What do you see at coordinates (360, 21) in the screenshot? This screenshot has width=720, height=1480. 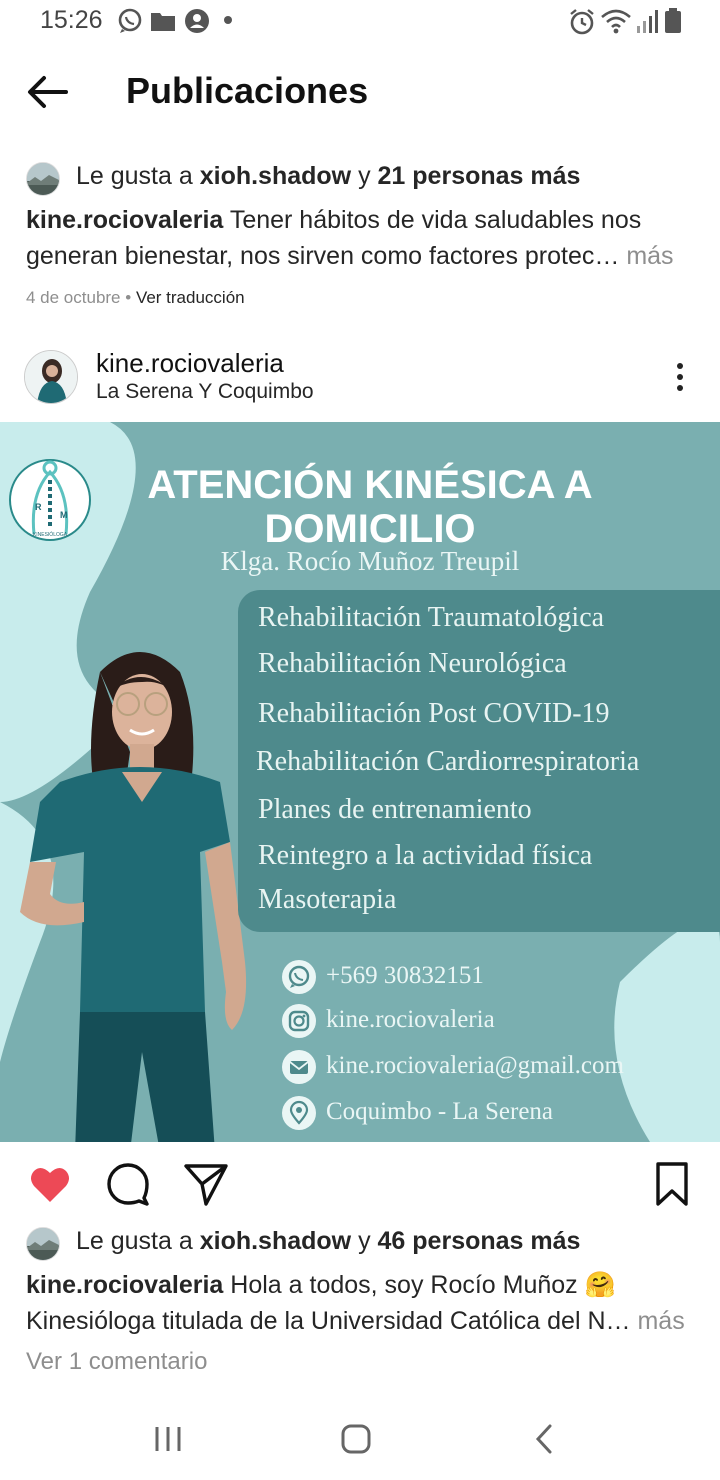 I see `status-bar: 15:26` at bounding box center [360, 21].